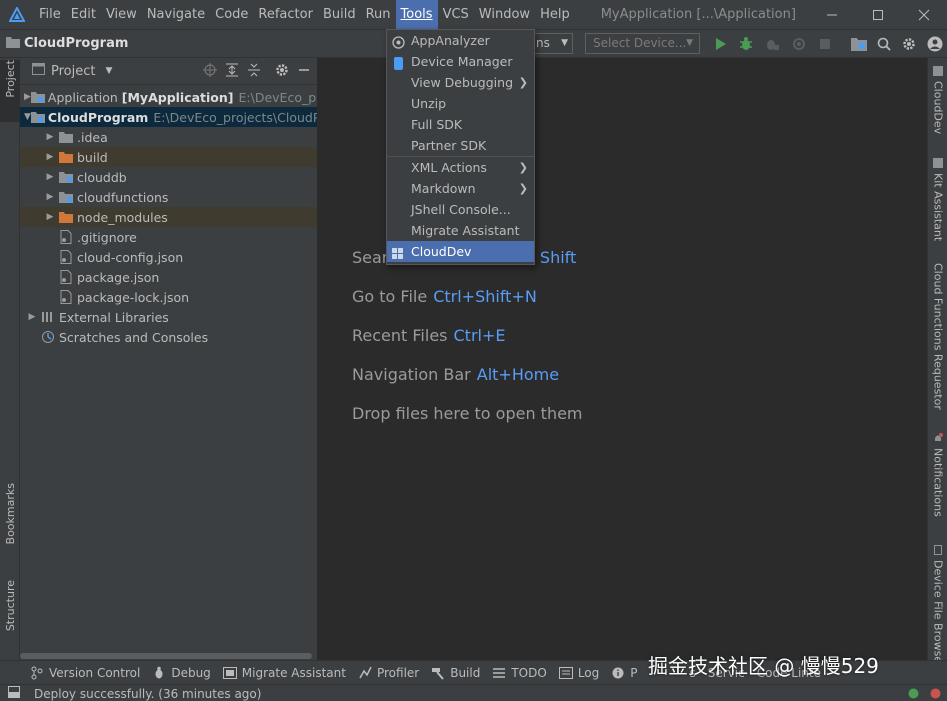 The width and height of the screenshot is (947, 701). Describe the element at coordinates (937, 199) in the screenshot. I see `tab-kit-assistant: Kit Assistant` at that location.